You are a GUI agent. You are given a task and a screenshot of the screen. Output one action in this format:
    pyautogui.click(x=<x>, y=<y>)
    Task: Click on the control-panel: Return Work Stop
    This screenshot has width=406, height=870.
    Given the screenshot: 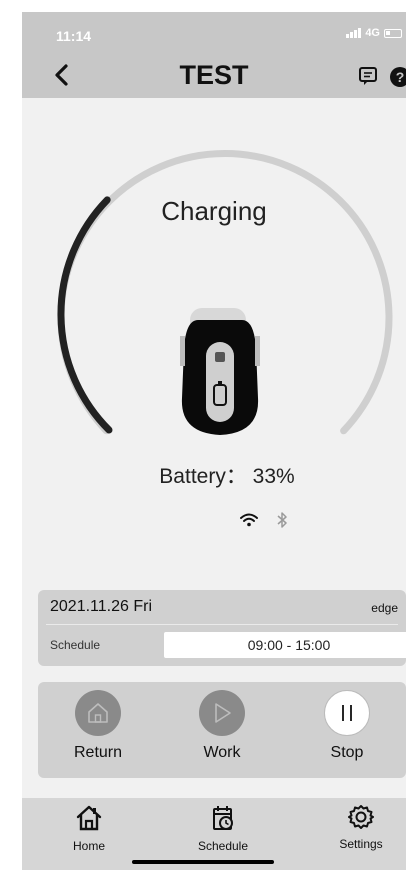 What is the action you would take?
    pyautogui.click(x=222, y=730)
    